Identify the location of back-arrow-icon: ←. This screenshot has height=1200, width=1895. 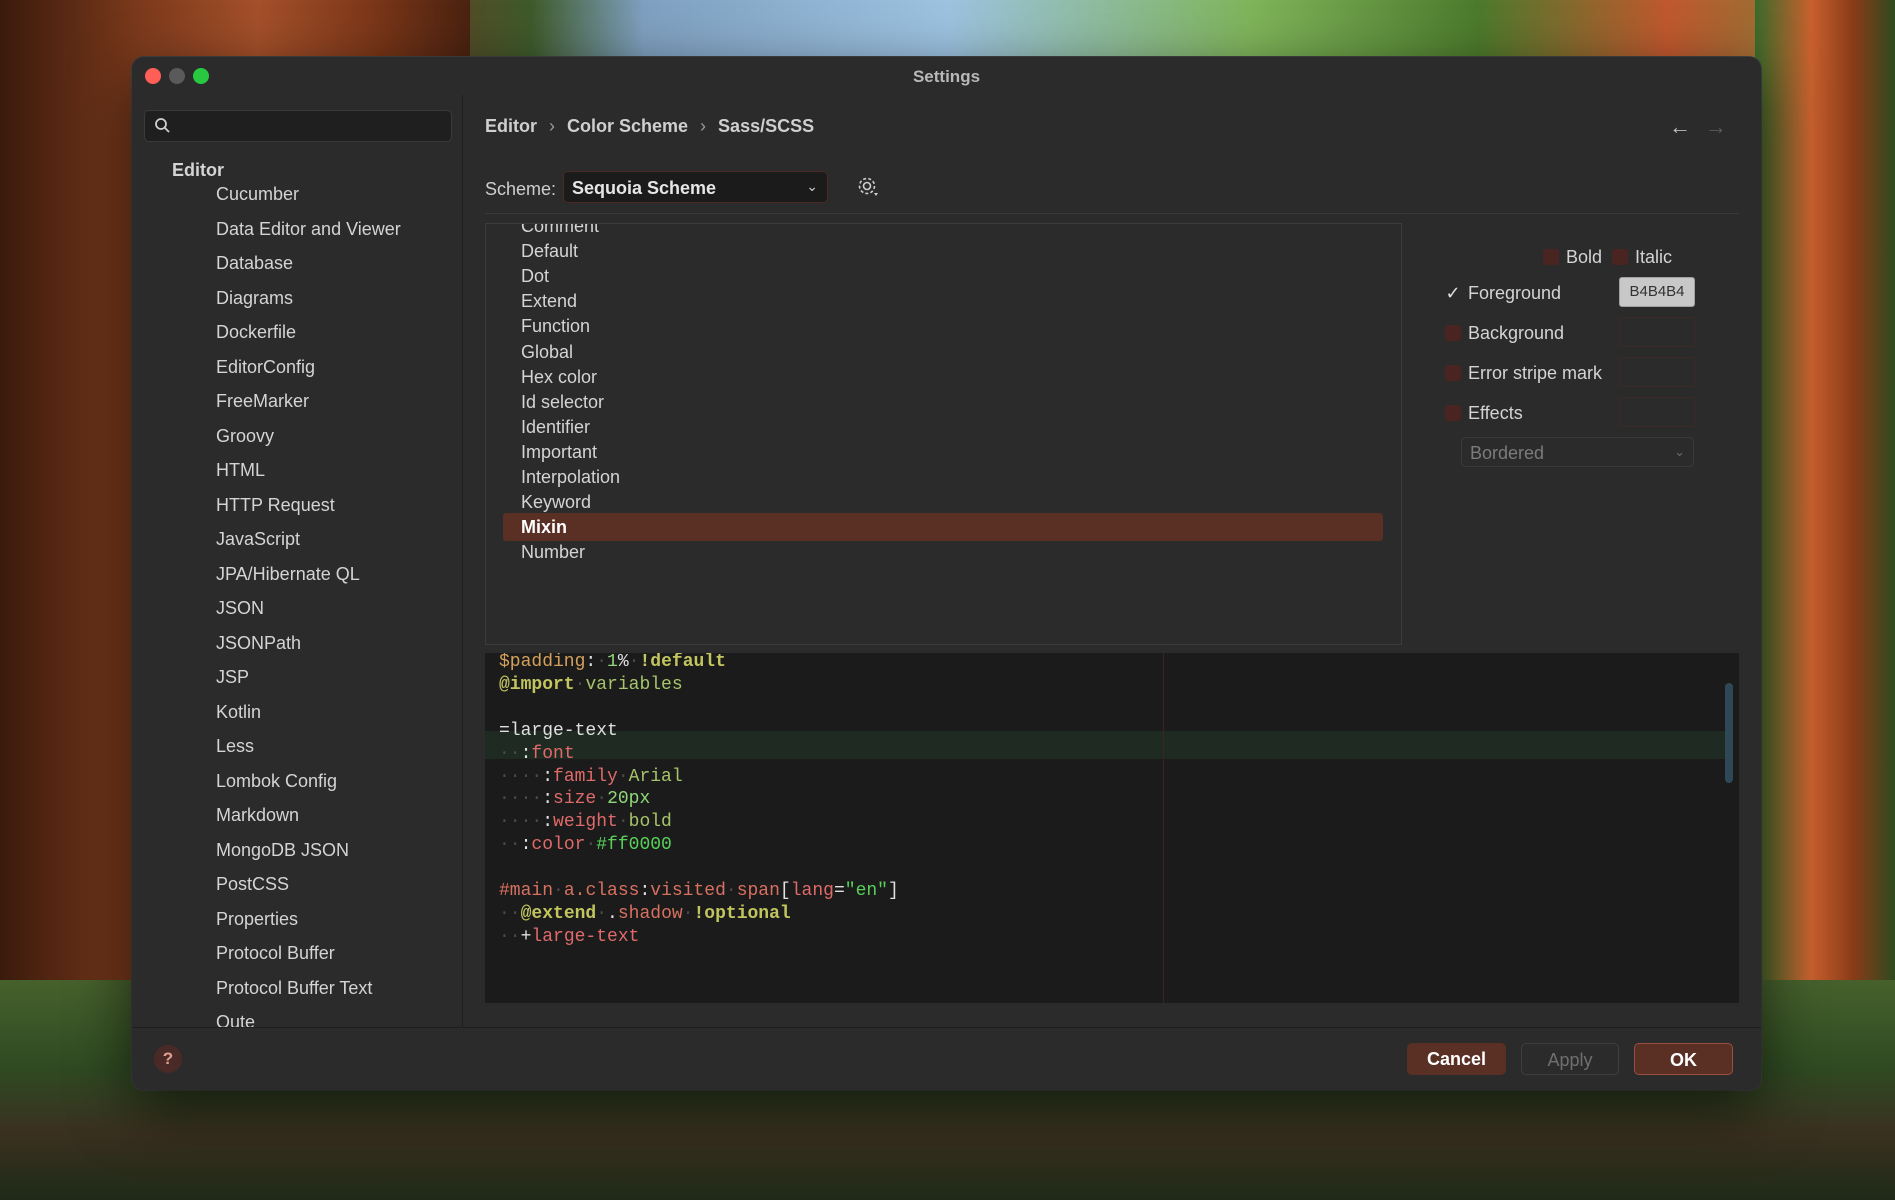
(1680, 127).